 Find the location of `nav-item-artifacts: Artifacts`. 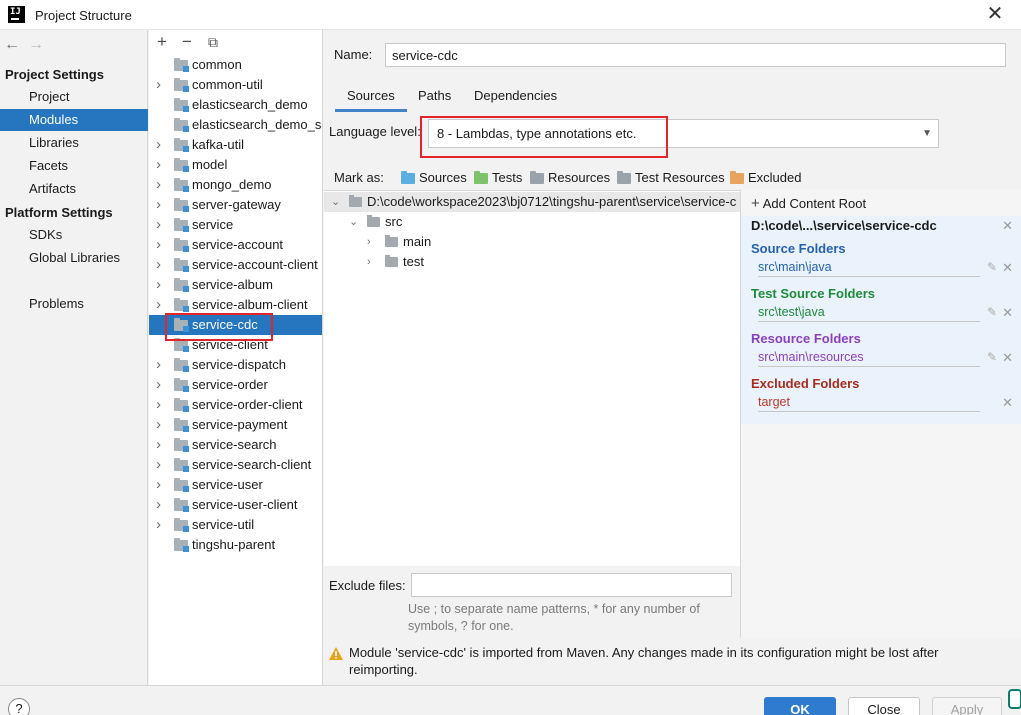

nav-item-artifacts: Artifacts is located at coordinates (74, 189).